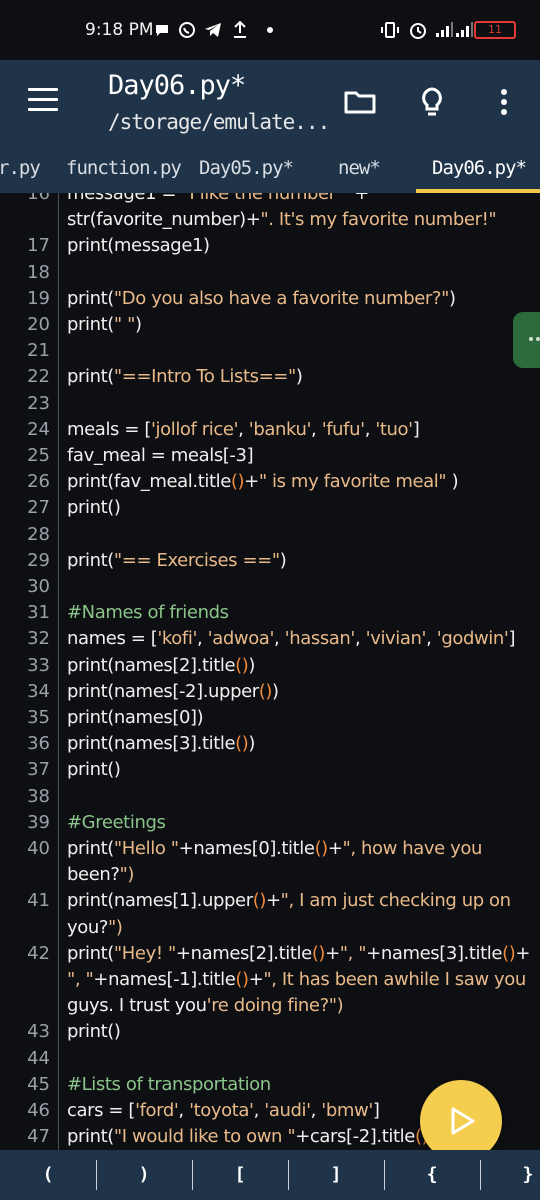 The image size is (540, 1200). I want to click on line-number: 47, so click(38, 1137).